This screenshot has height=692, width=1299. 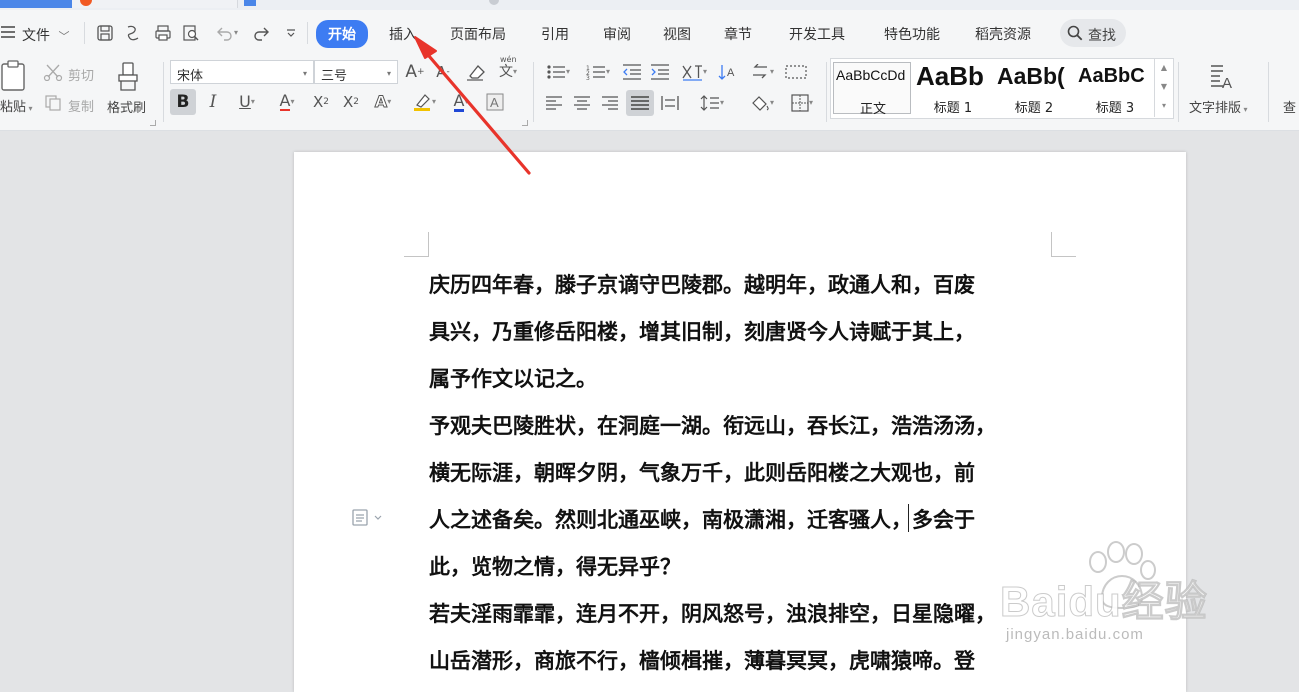 What do you see at coordinates (950, 76) in the screenshot?
I see `style-preview: AaBb` at bounding box center [950, 76].